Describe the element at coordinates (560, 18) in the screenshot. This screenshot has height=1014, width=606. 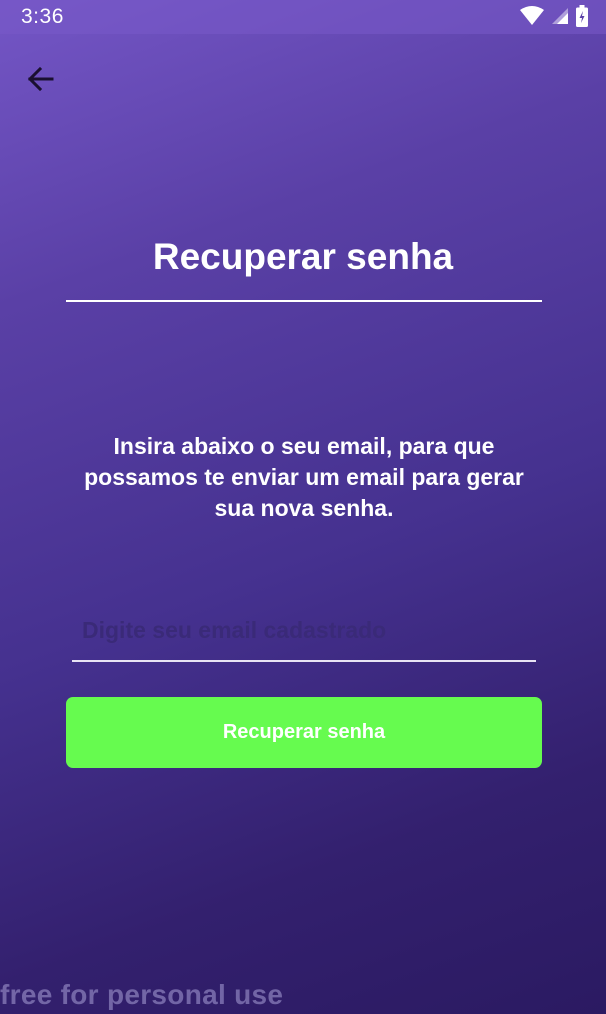
I see `signal-icon` at that location.